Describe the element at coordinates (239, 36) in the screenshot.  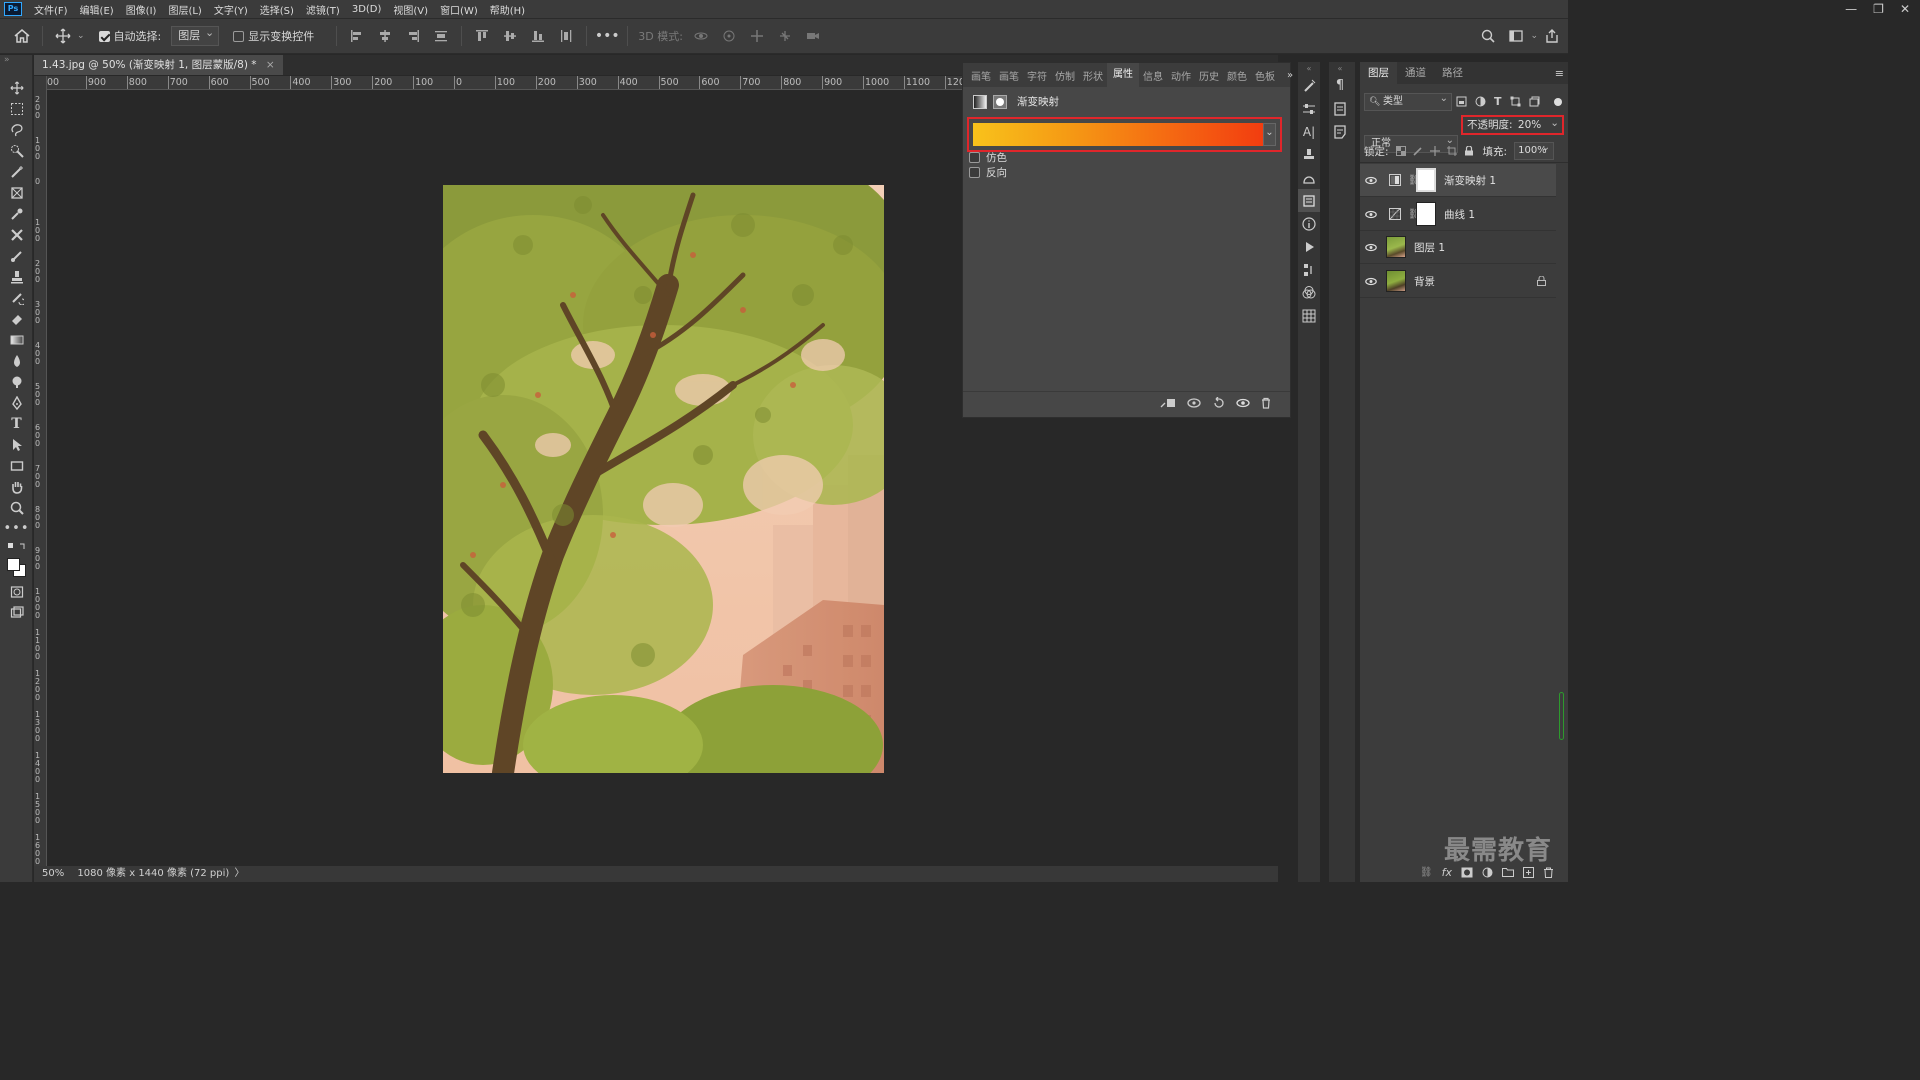
I see `show-transform-checkbox` at that location.